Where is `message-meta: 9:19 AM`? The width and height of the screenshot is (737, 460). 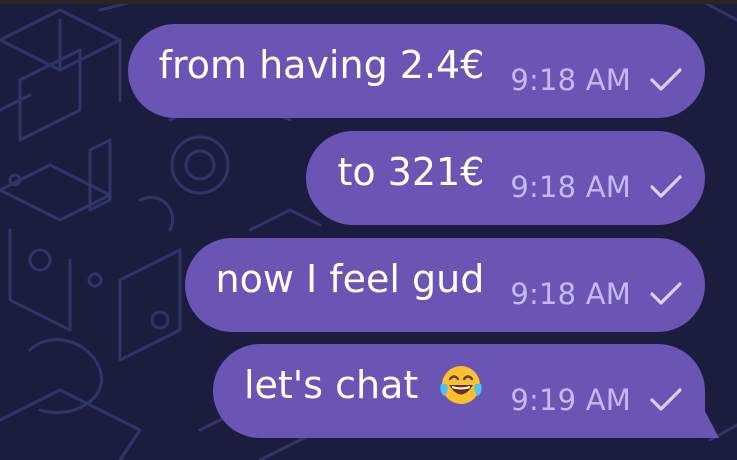
message-meta: 9:19 AM is located at coordinates (596, 400).